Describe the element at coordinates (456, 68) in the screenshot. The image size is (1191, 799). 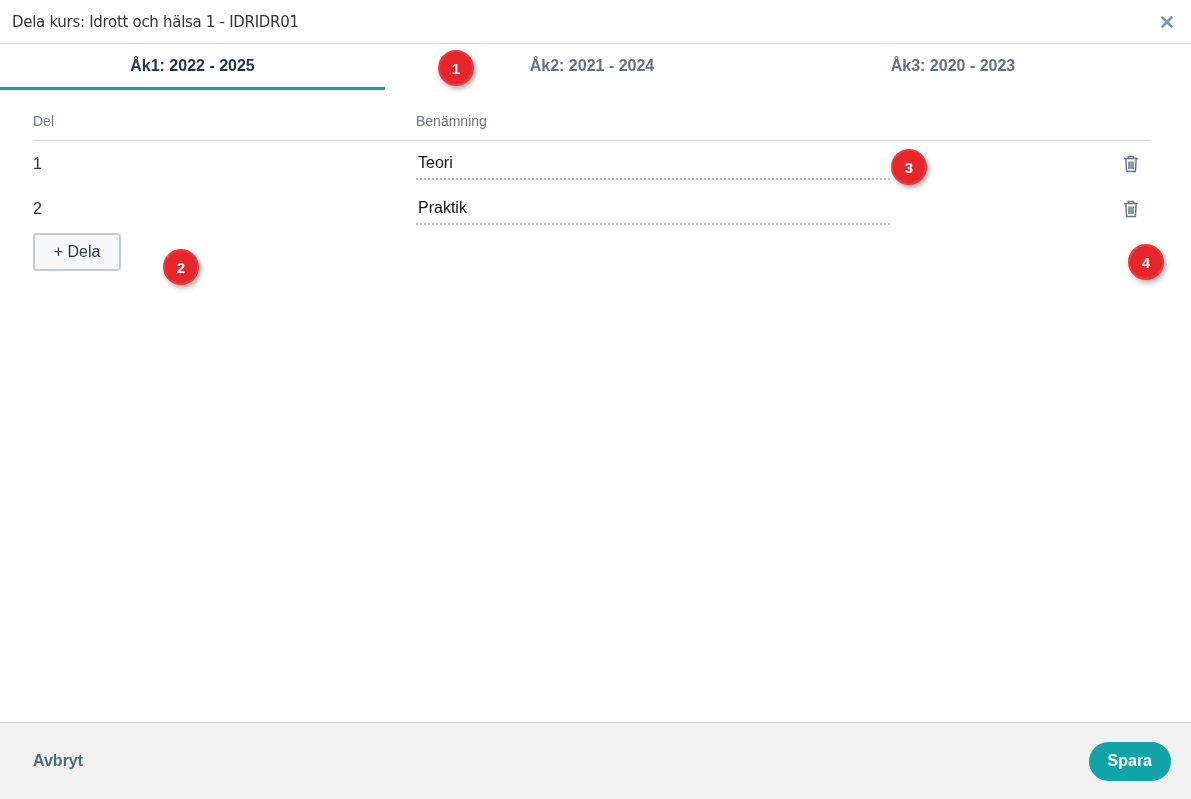
I see `annotation-marker: 1` at that location.